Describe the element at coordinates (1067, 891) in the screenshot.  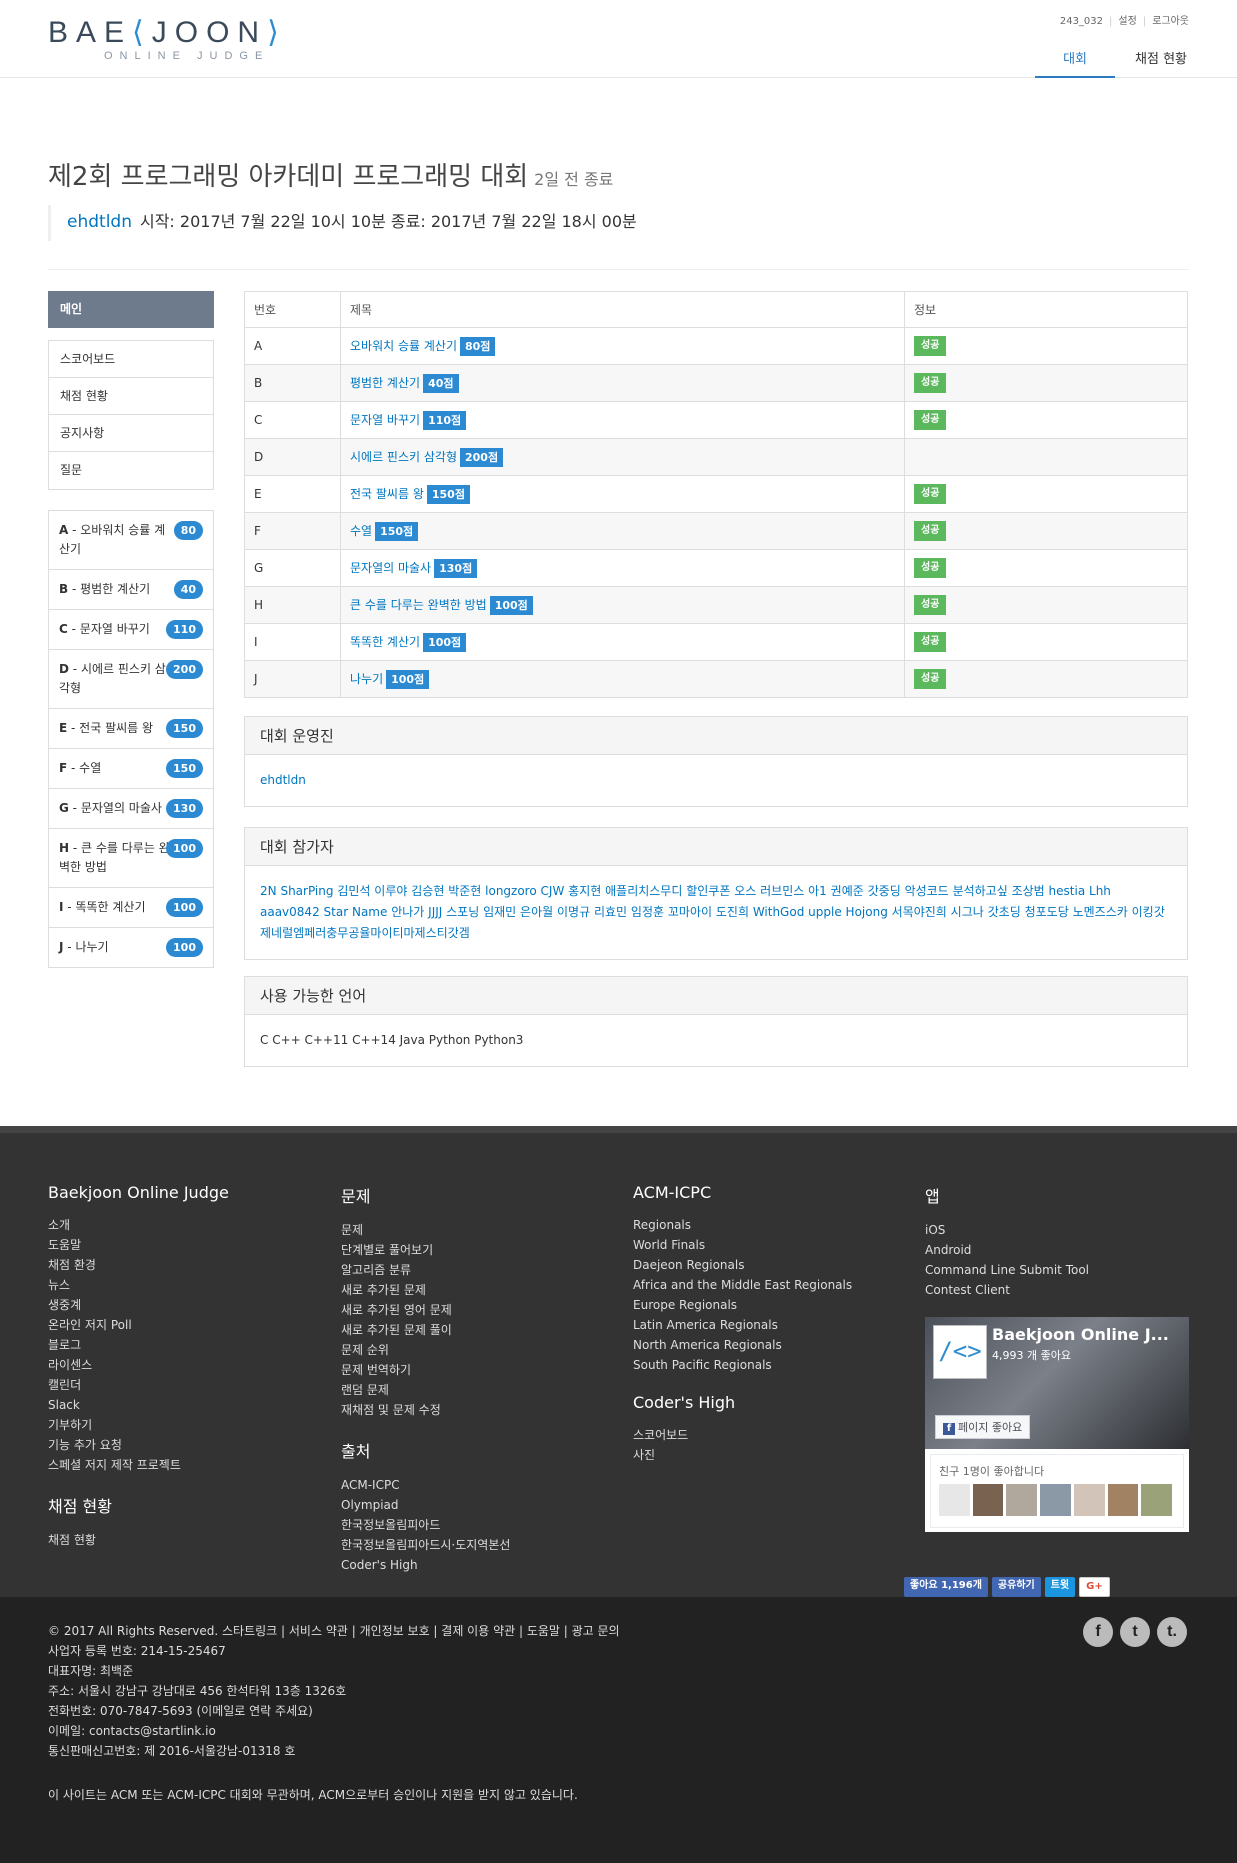
I see `participant-link: hestia` at that location.